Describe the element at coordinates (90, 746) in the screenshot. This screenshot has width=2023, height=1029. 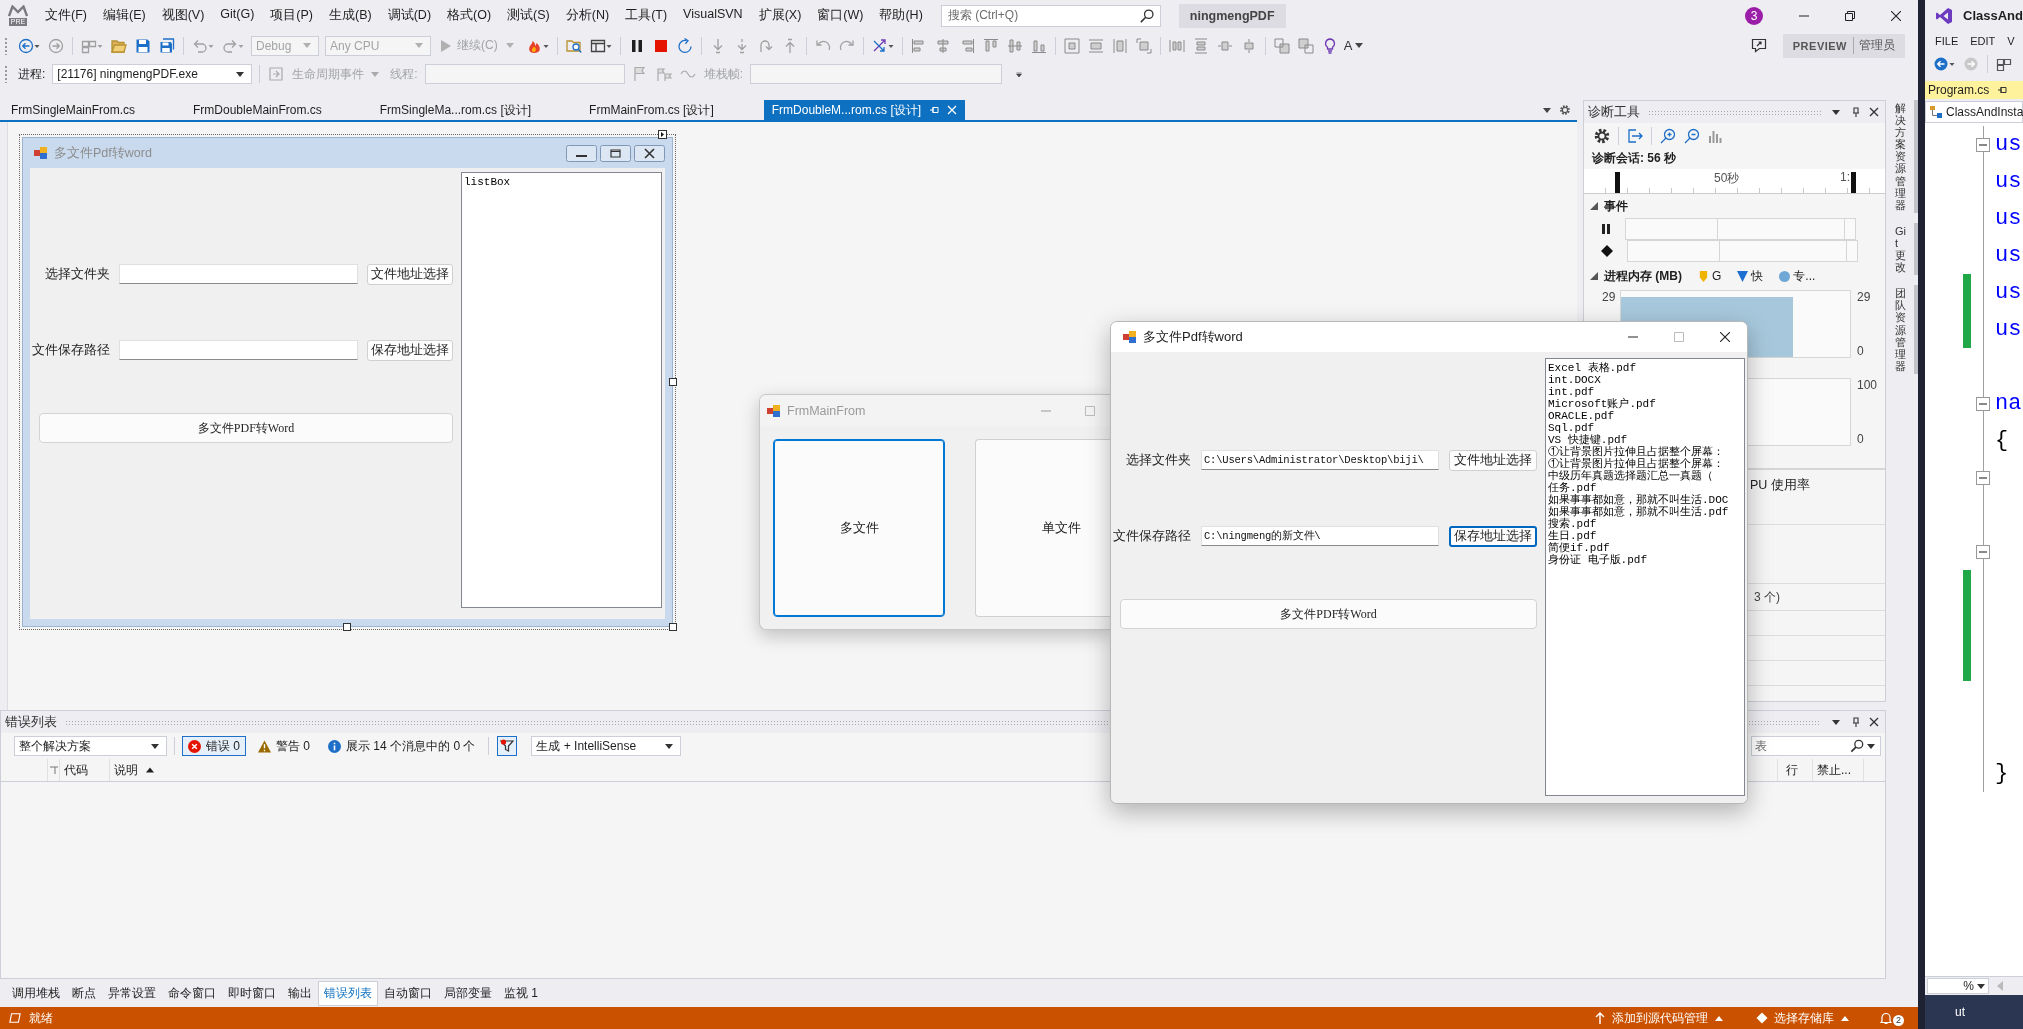
I see `scope-combo: 整个解决方案` at that location.